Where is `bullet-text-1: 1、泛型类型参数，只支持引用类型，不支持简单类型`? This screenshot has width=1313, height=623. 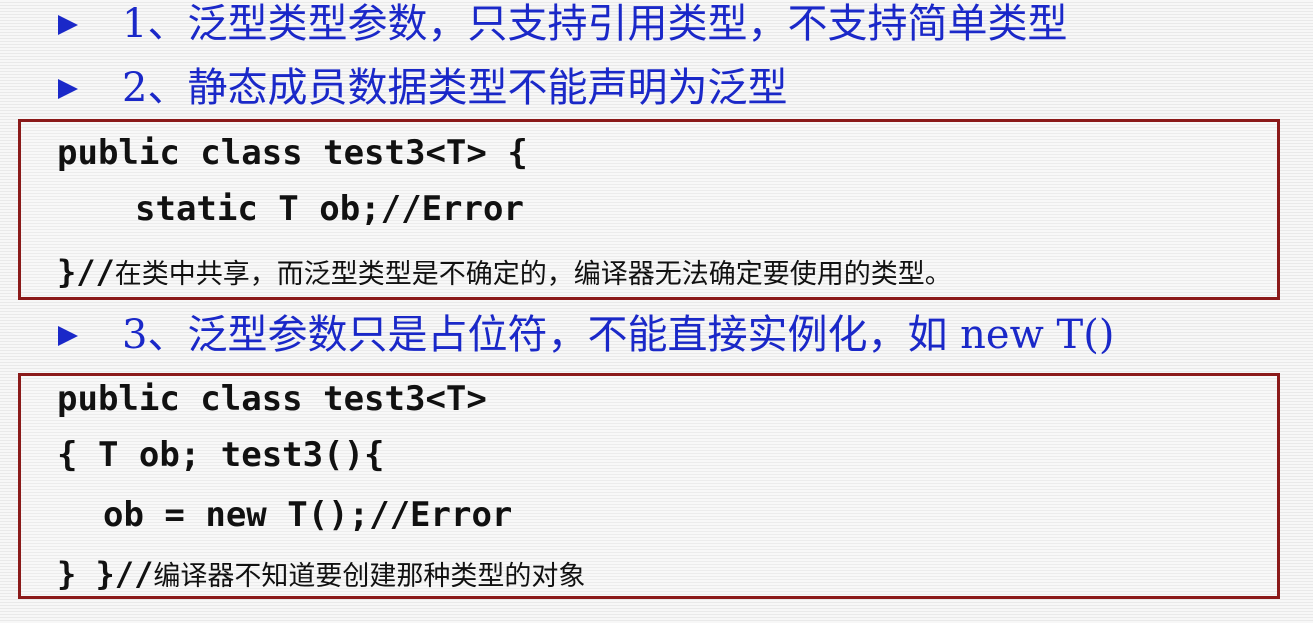 bullet-text-1: 1、泛型类型参数，只支持引用类型，不支持简单类型 is located at coordinates (595, 24).